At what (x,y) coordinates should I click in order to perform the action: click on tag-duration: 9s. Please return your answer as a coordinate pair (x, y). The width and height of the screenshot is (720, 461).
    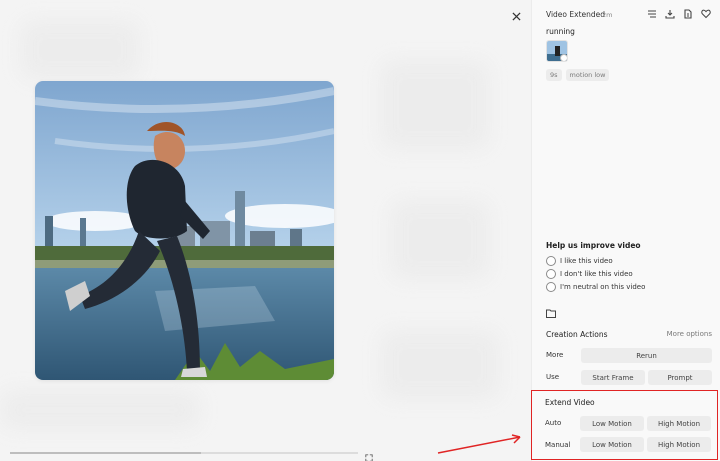
    Looking at the image, I should click on (554, 75).